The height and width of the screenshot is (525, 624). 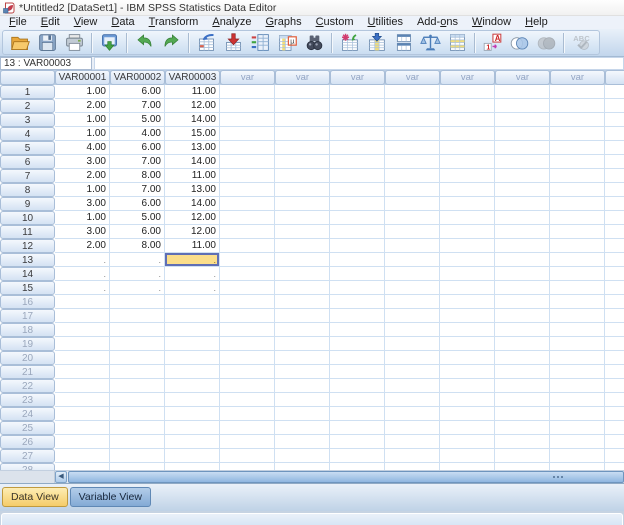 What do you see at coordinates (349, 42) in the screenshot?
I see `insert-case-button` at bounding box center [349, 42].